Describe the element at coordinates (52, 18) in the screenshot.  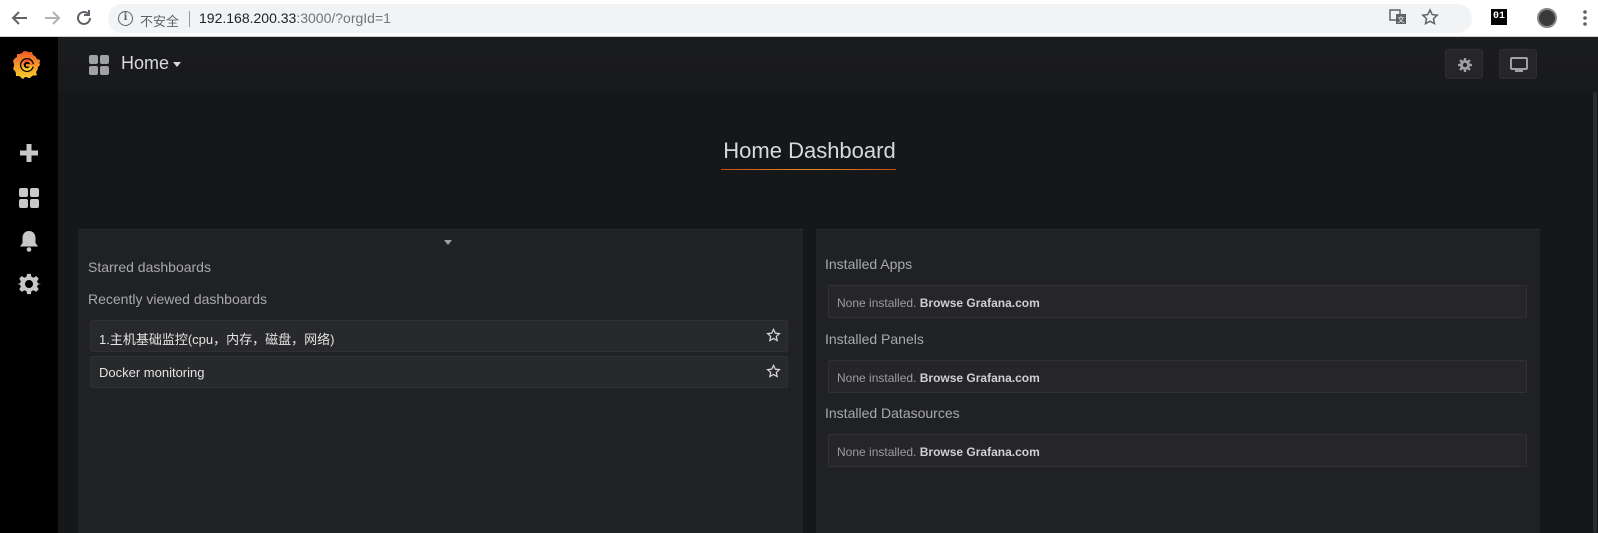
I see `forward-arrow-icon` at that location.